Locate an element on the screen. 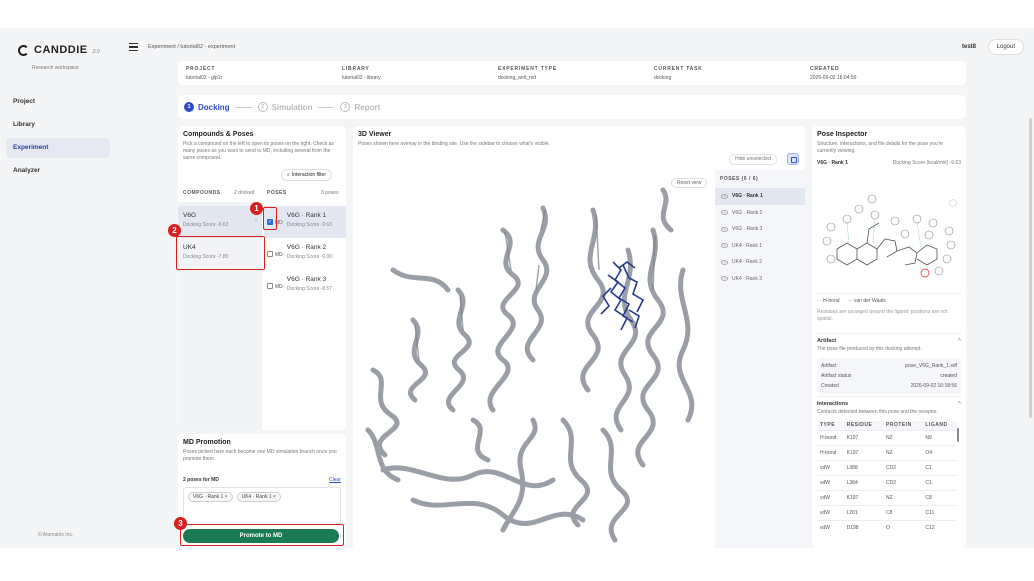 This screenshot has width=1034, height=581. menu-icon is located at coordinates (133, 47).